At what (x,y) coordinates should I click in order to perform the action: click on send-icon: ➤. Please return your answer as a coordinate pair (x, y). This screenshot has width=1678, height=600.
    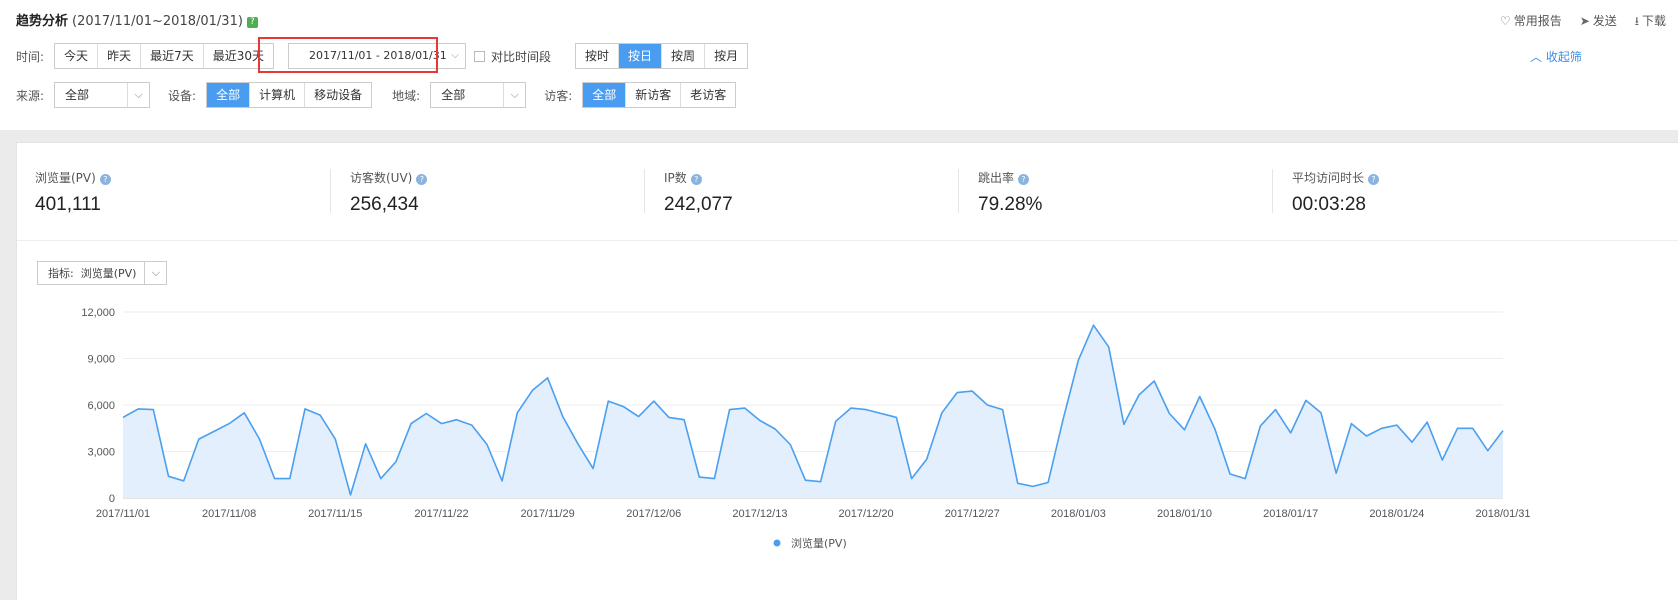
    Looking at the image, I should click on (1584, 21).